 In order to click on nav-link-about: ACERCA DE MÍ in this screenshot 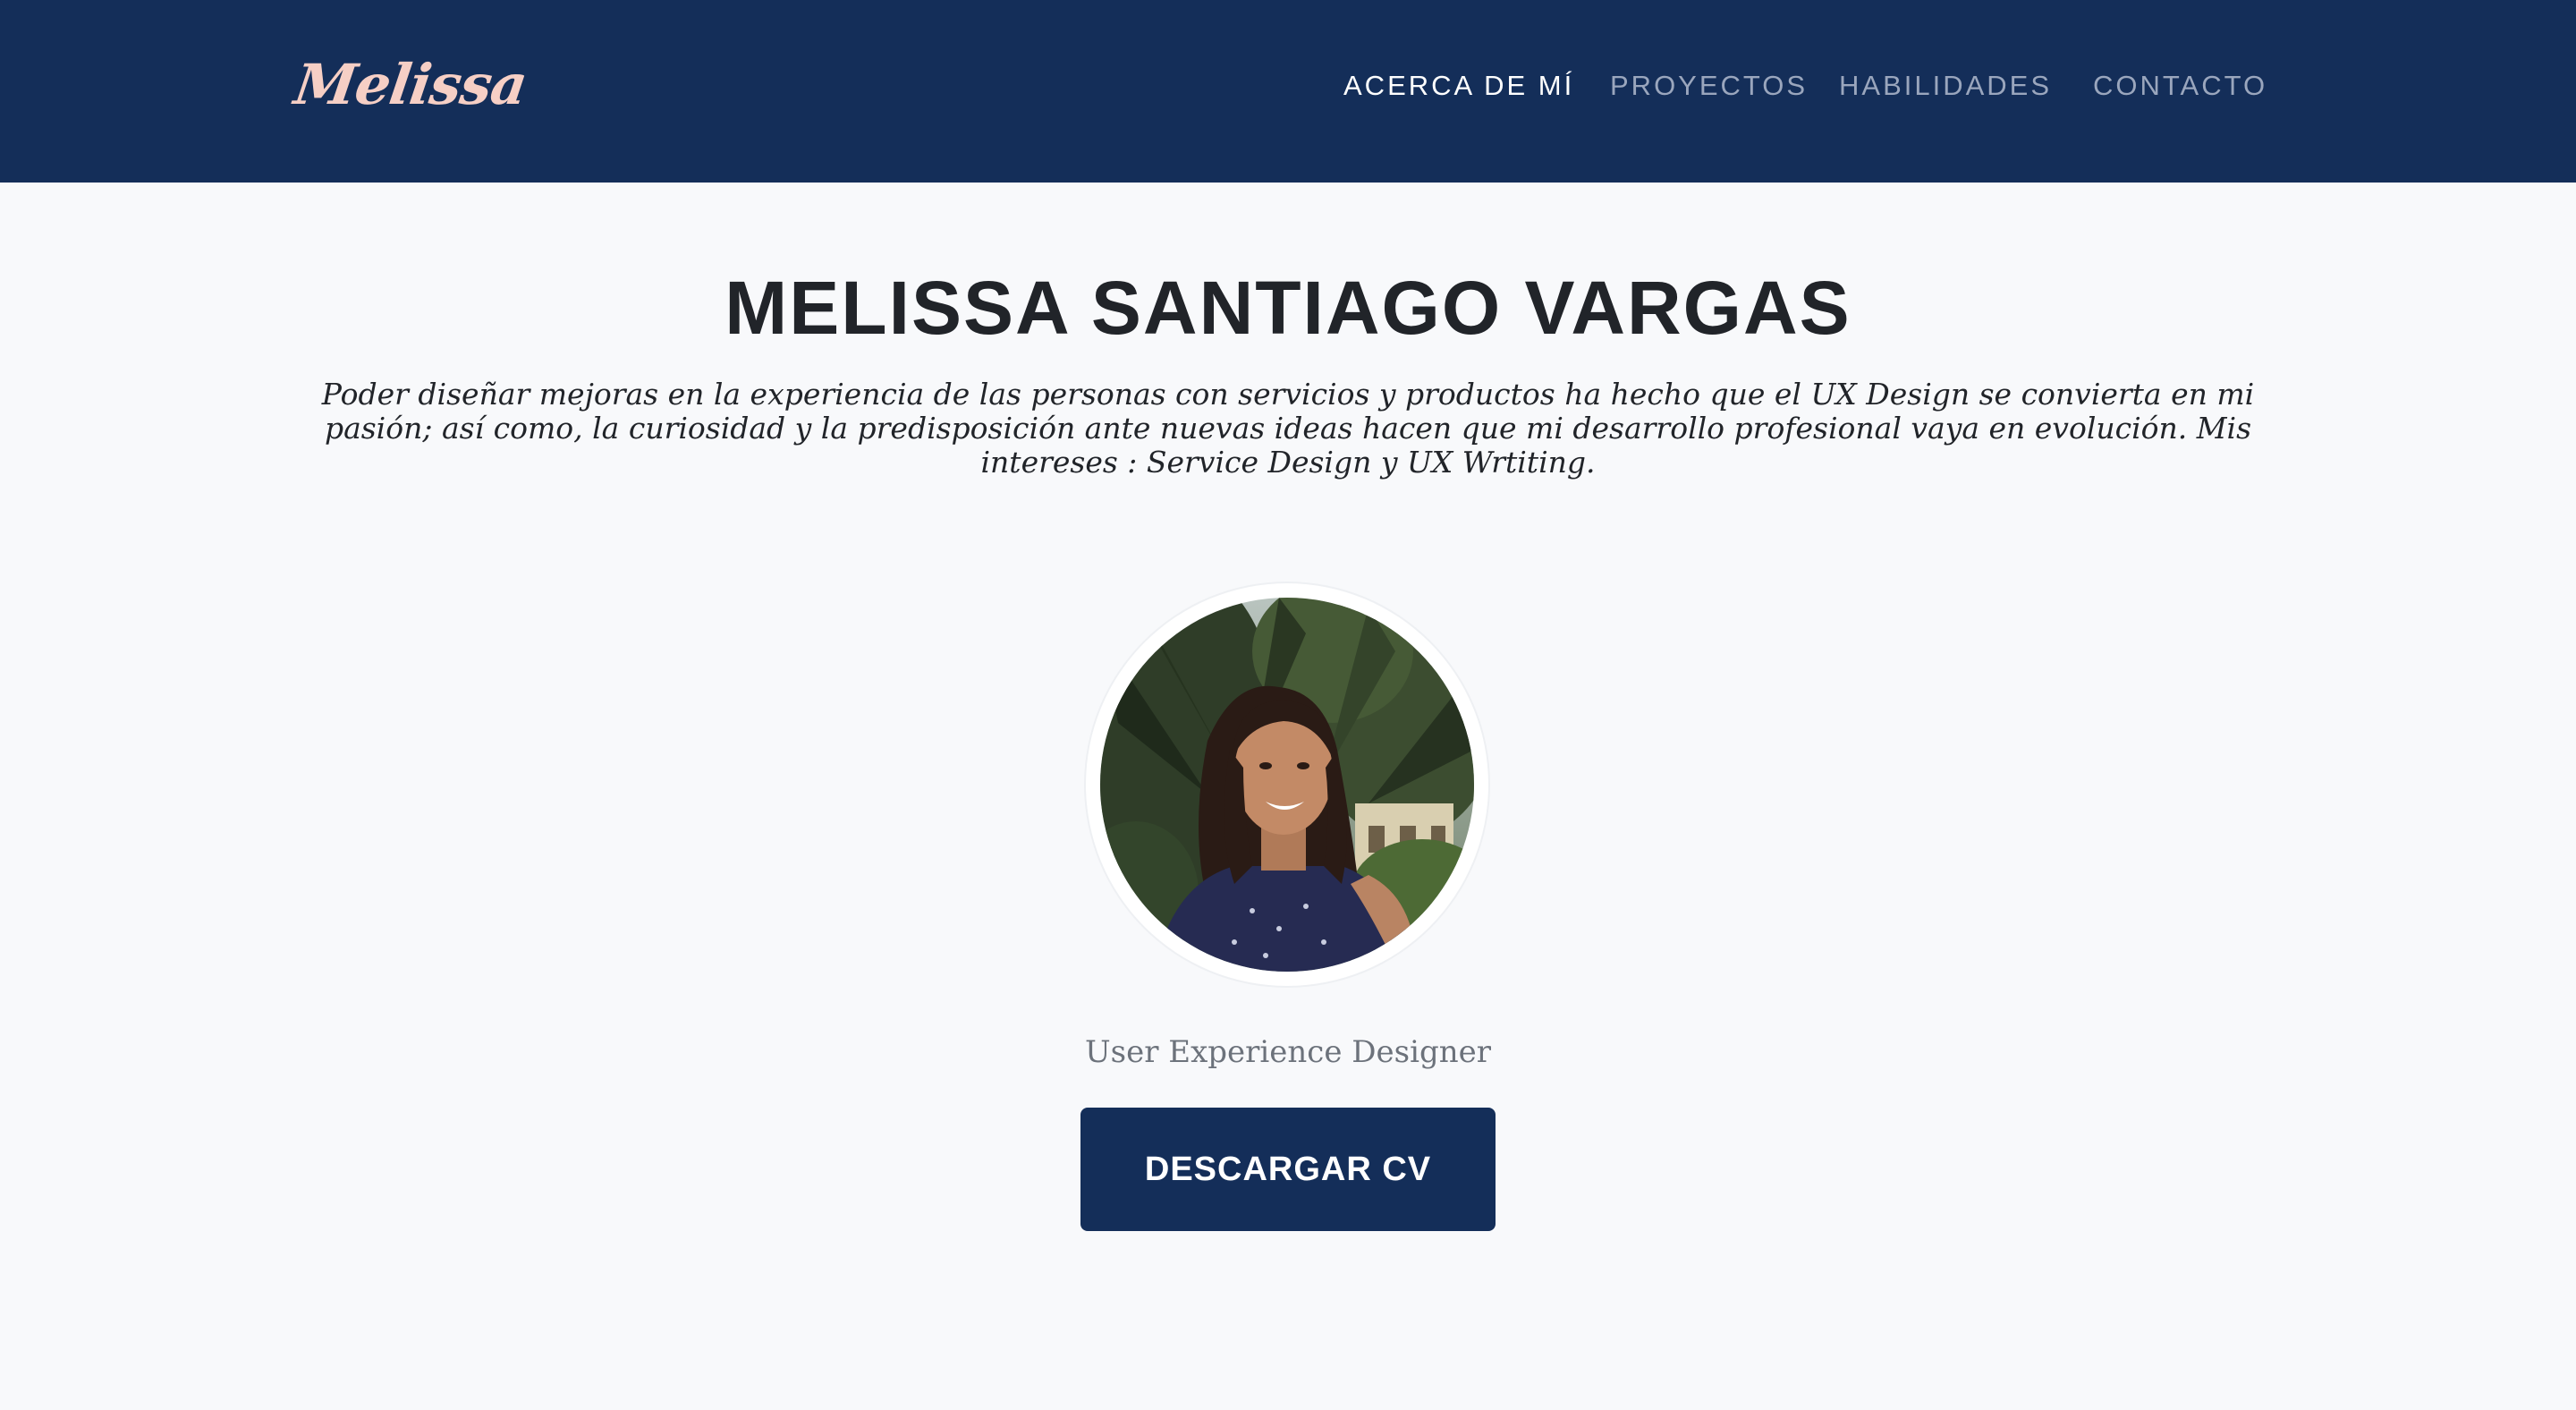, I will do `click(1458, 86)`.